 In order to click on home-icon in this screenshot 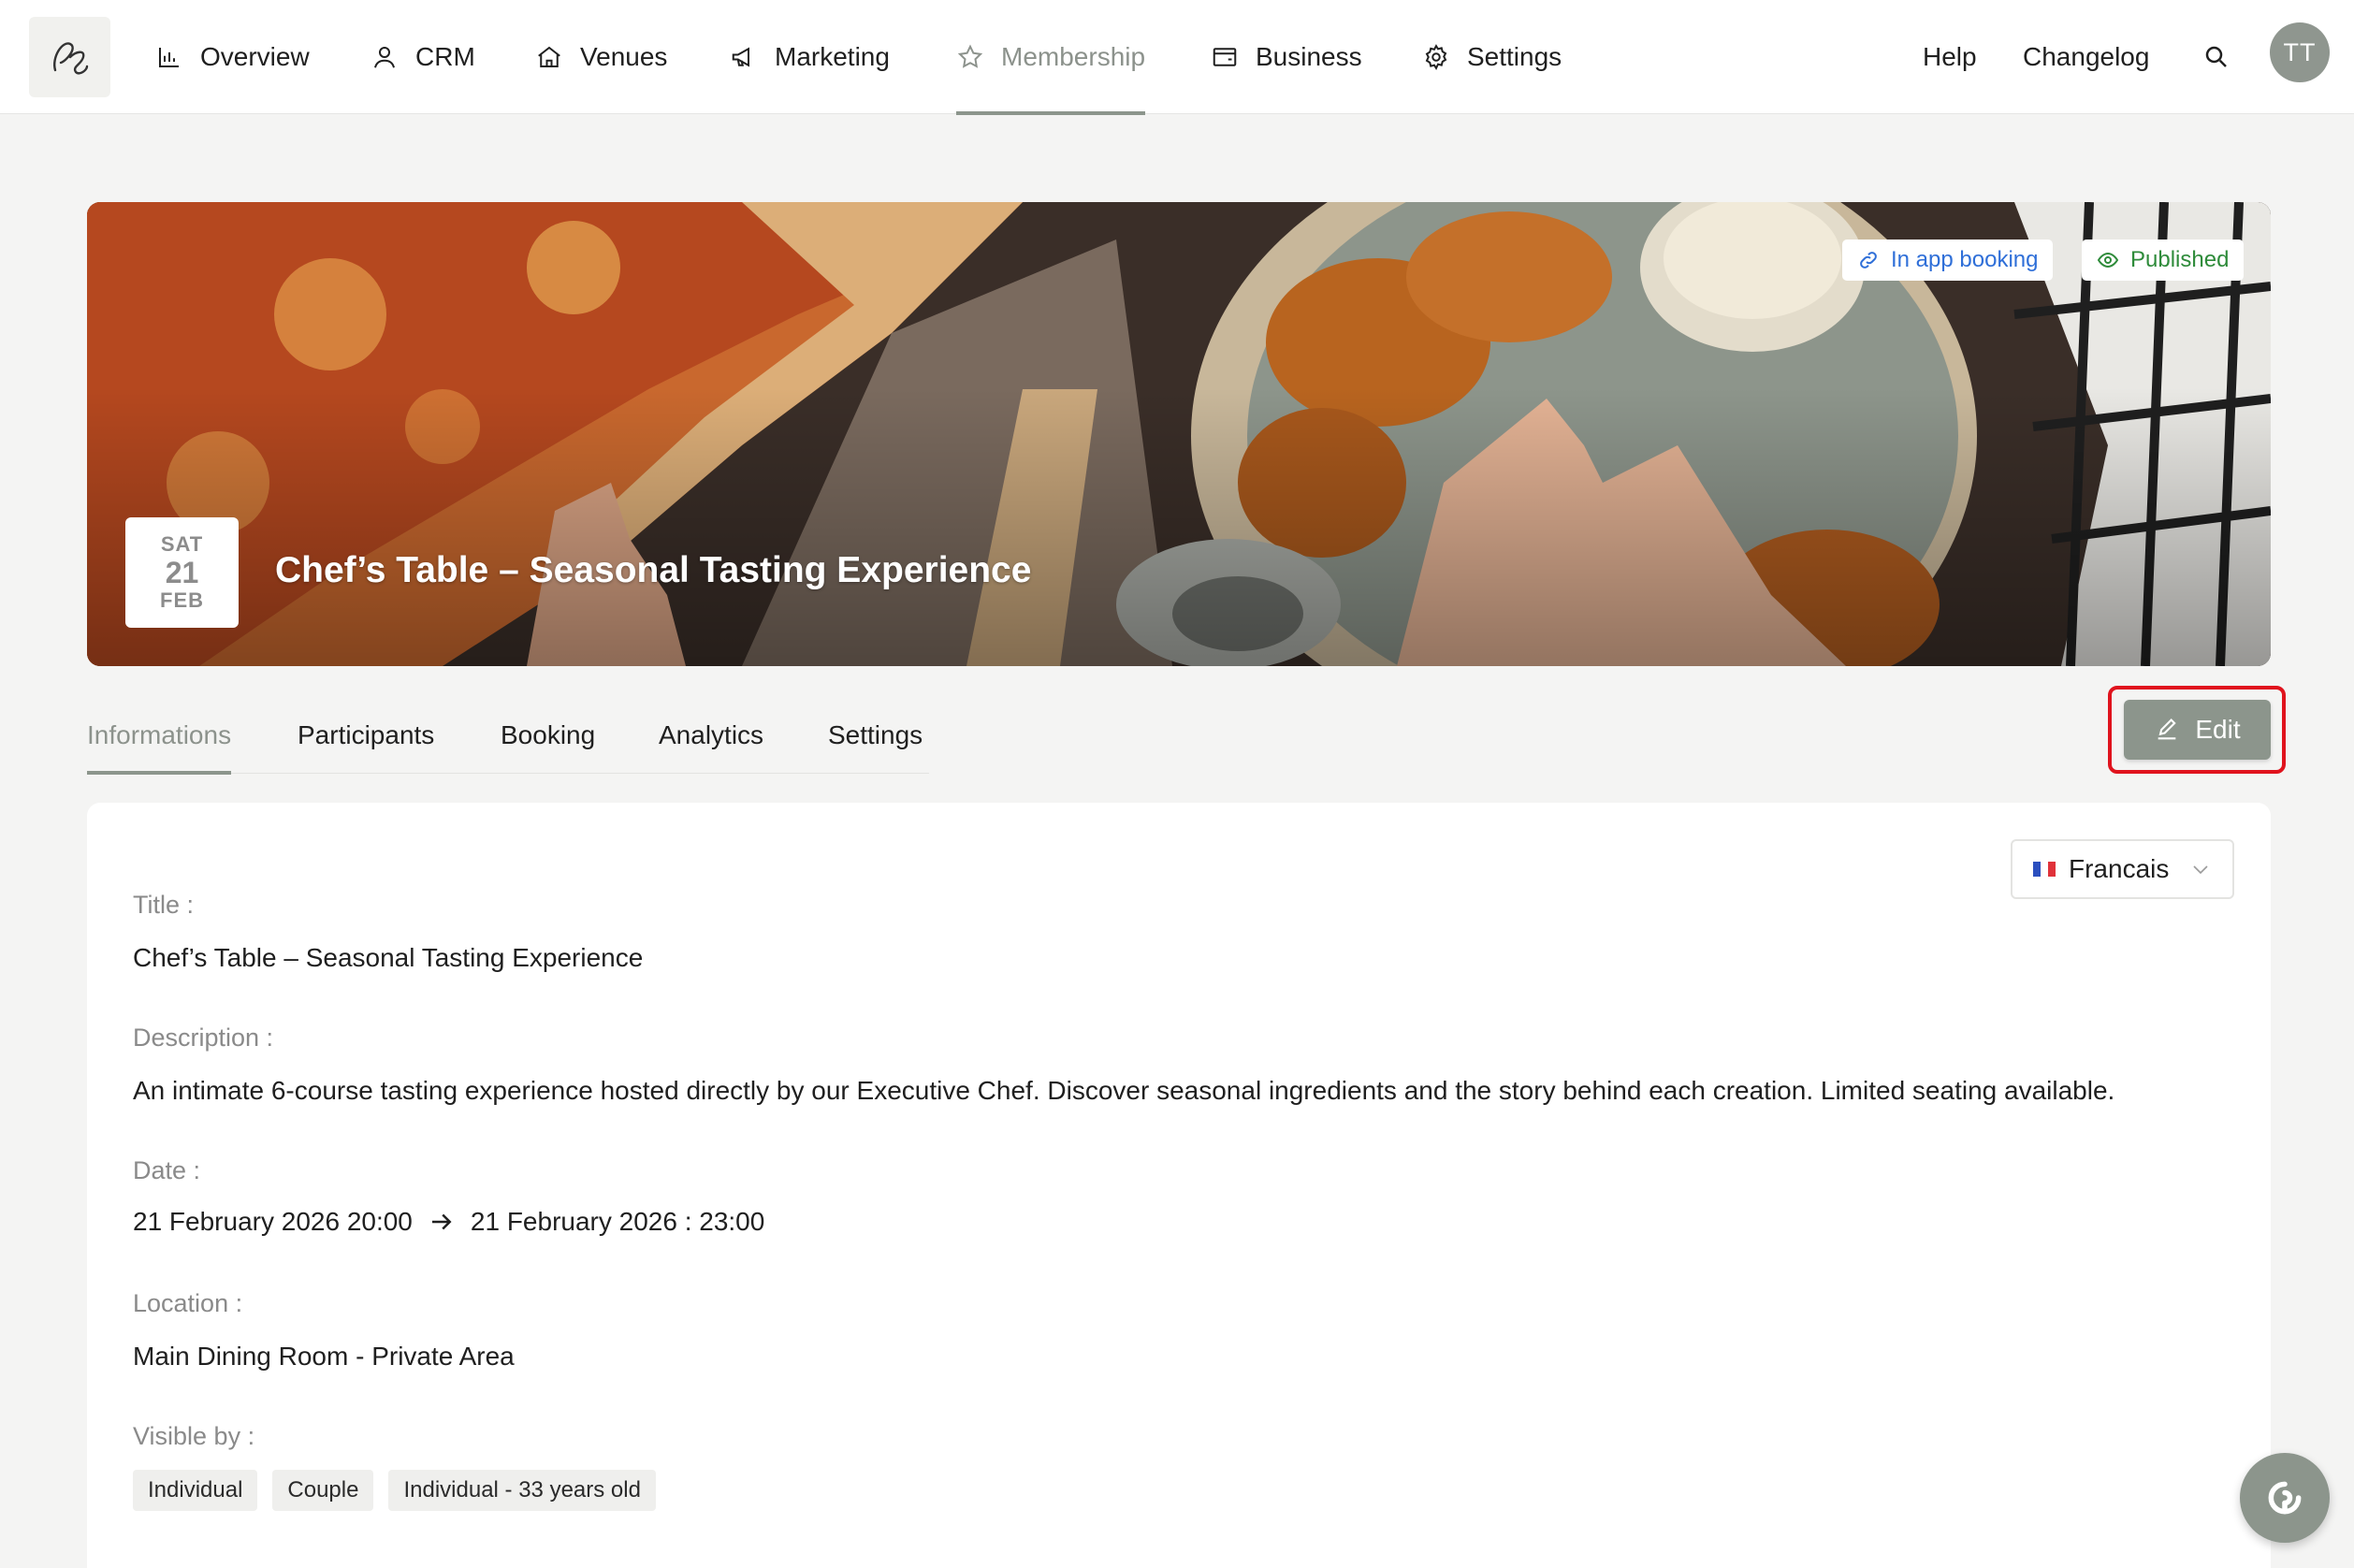, I will do `click(549, 56)`.